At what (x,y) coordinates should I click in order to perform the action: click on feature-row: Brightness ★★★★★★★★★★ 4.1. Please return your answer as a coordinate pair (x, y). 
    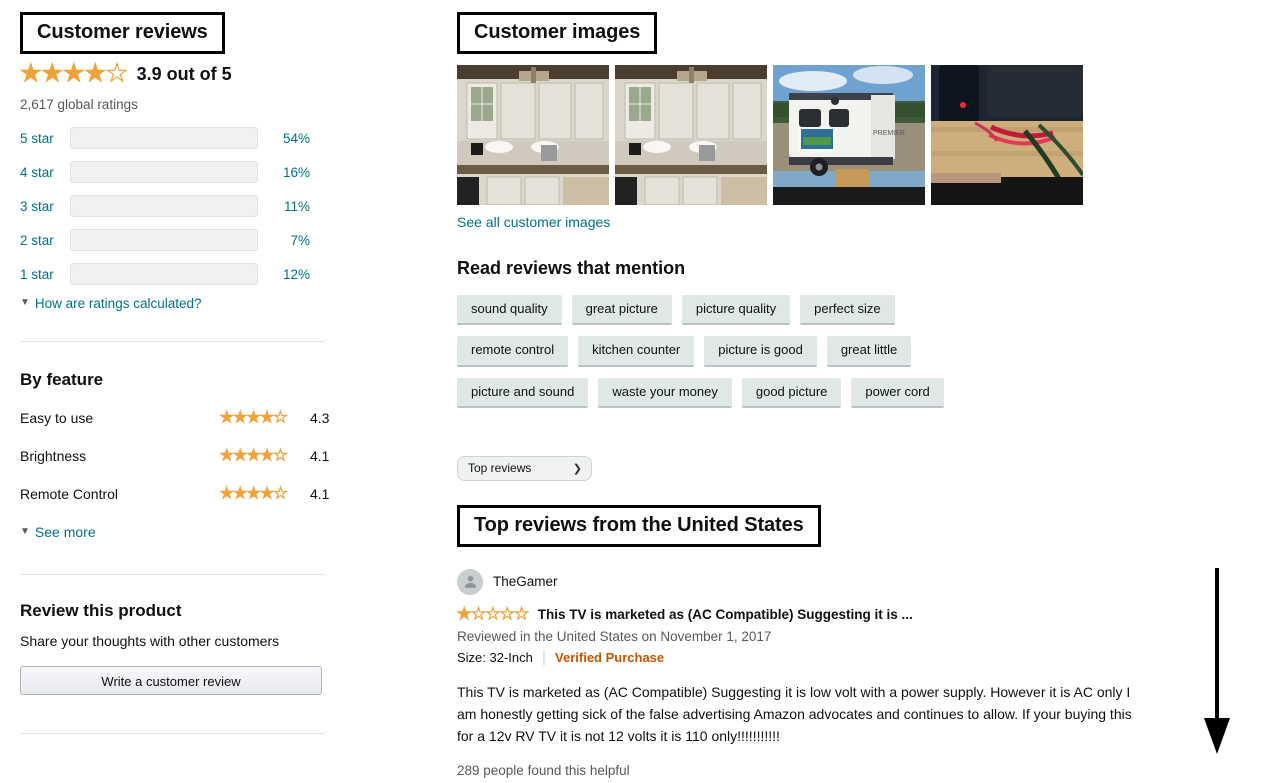
    Looking at the image, I should click on (180, 456).